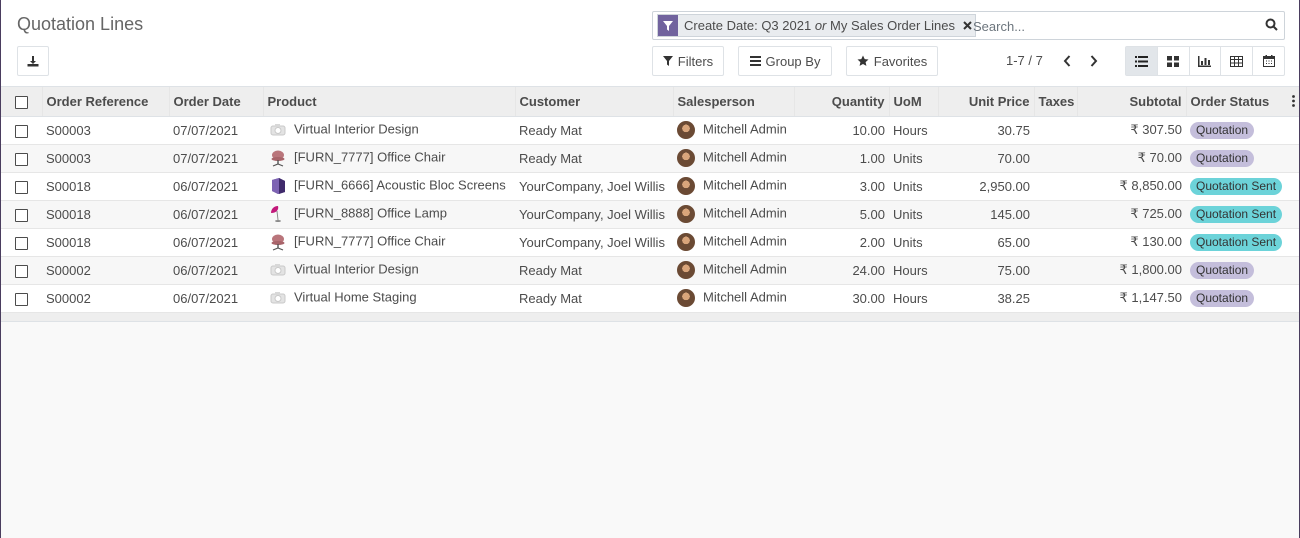 This screenshot has height=538, width=1300. I want to click on pager-next-button, so click(1094, 61).